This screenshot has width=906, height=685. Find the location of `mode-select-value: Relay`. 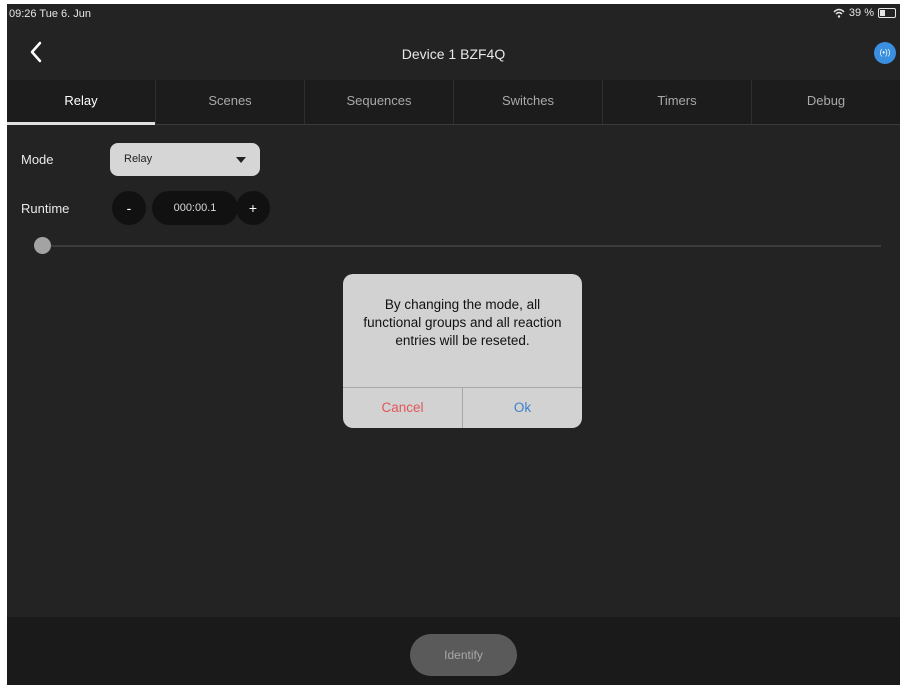

mode-select-value: Relay is located at coordinates (138, 159).